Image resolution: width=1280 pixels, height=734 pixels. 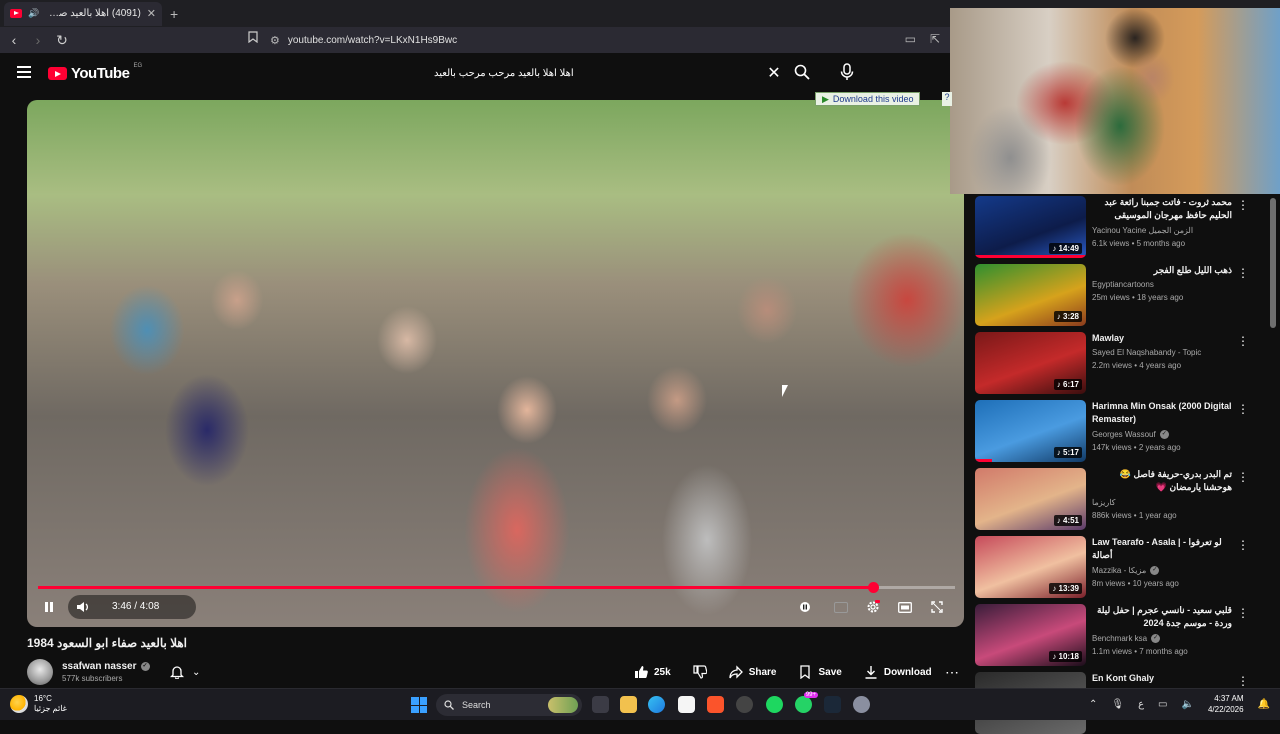 What do you see at coordinates (38, 704) in the screenshot?
I see `weather-widget: 16°C غائم جزئيا` at bounding box center [38, 704].